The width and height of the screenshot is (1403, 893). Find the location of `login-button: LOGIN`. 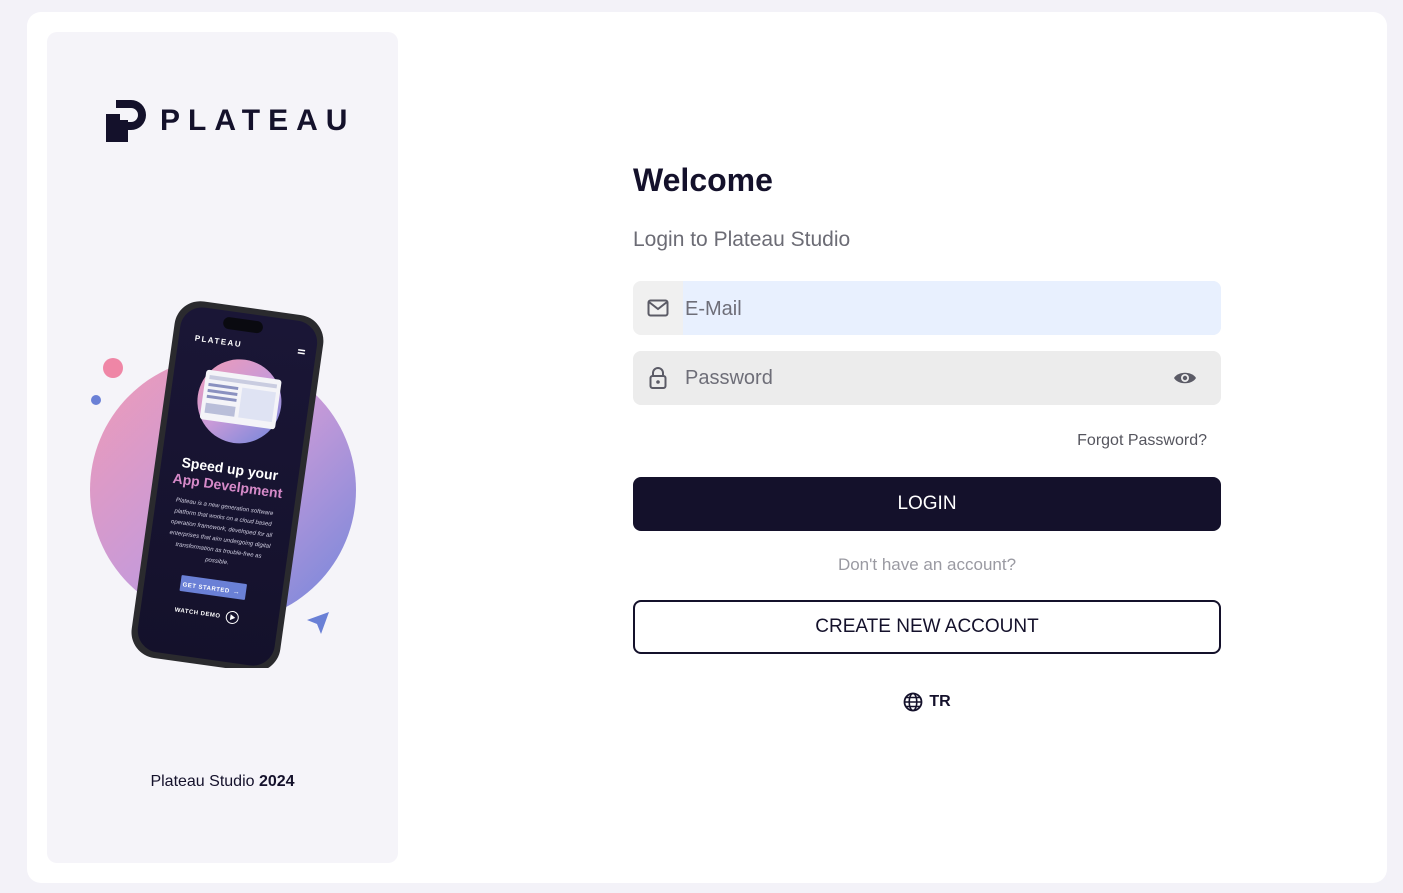

login-button: LOGIN is located at coordinates (927, 504).